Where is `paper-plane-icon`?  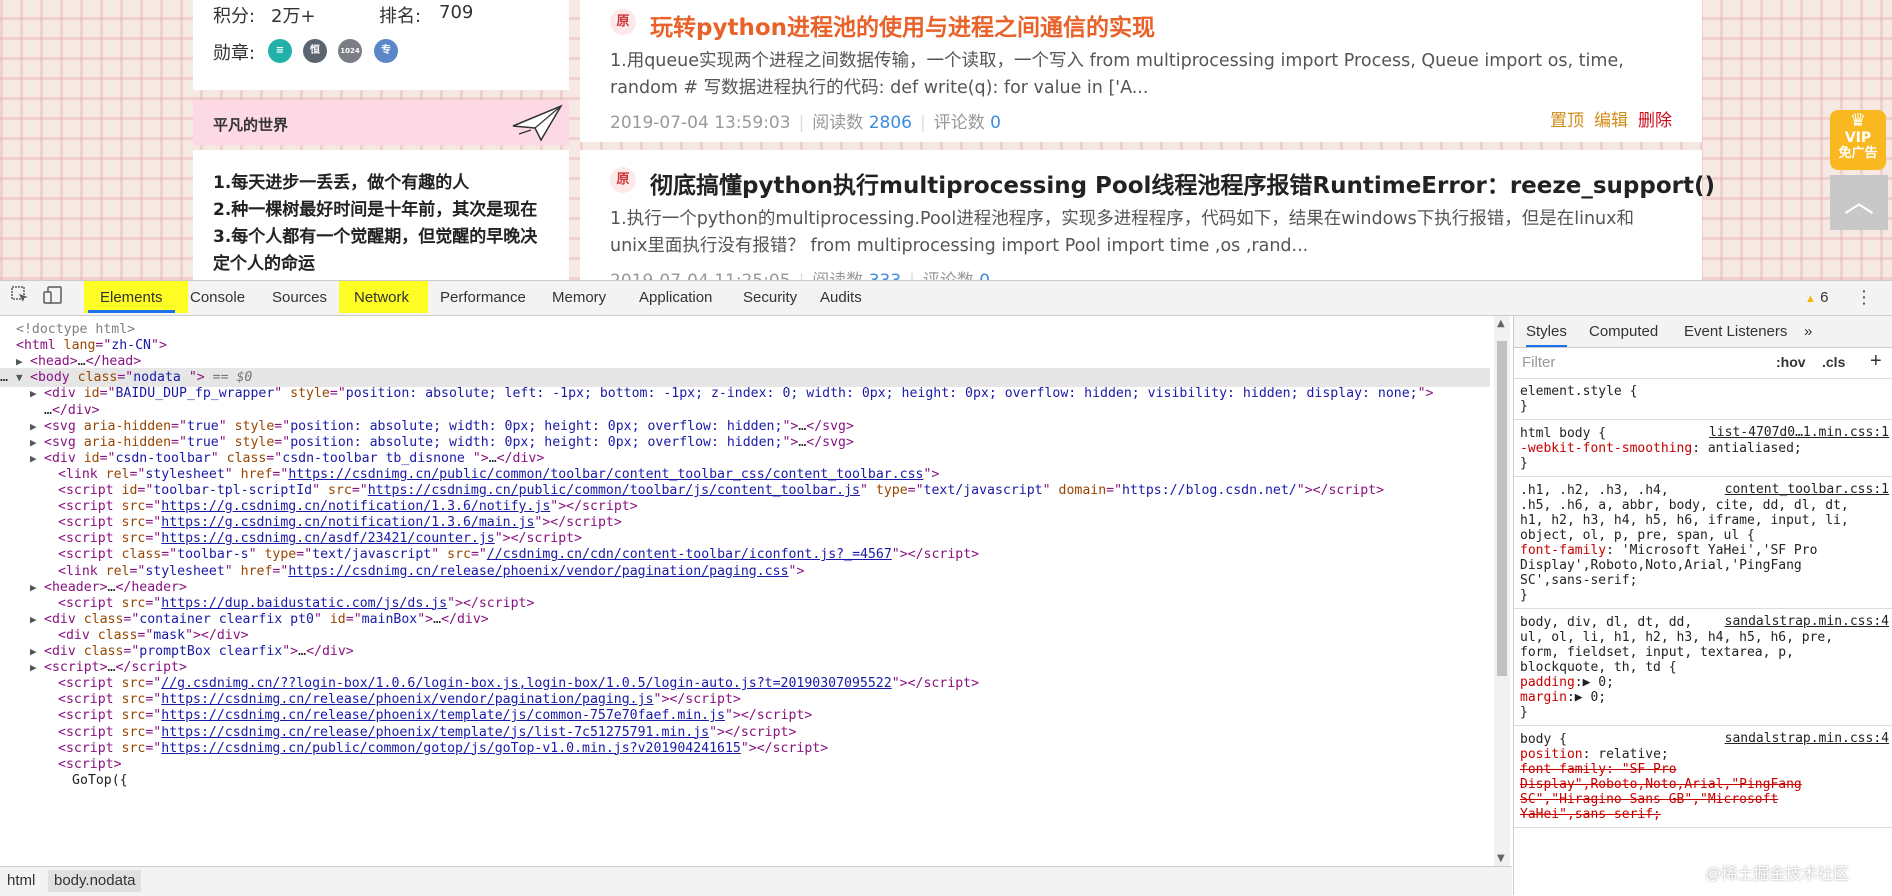
paper-plane-icon is located at coordinates (537, 123).